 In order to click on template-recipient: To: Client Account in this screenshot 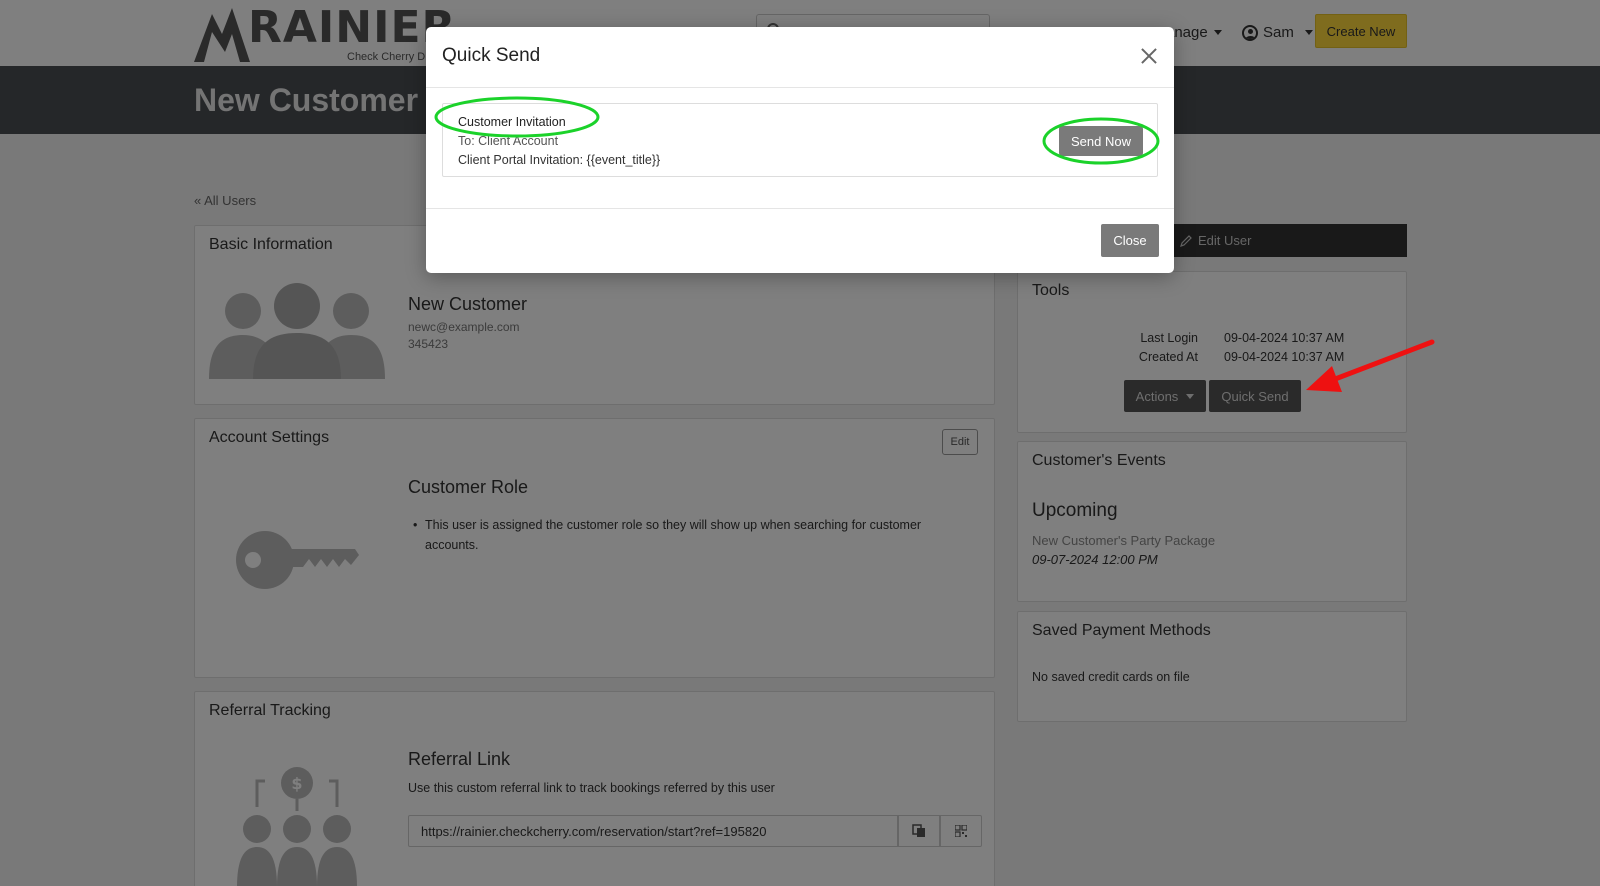, I will do `click(508, 141)`.